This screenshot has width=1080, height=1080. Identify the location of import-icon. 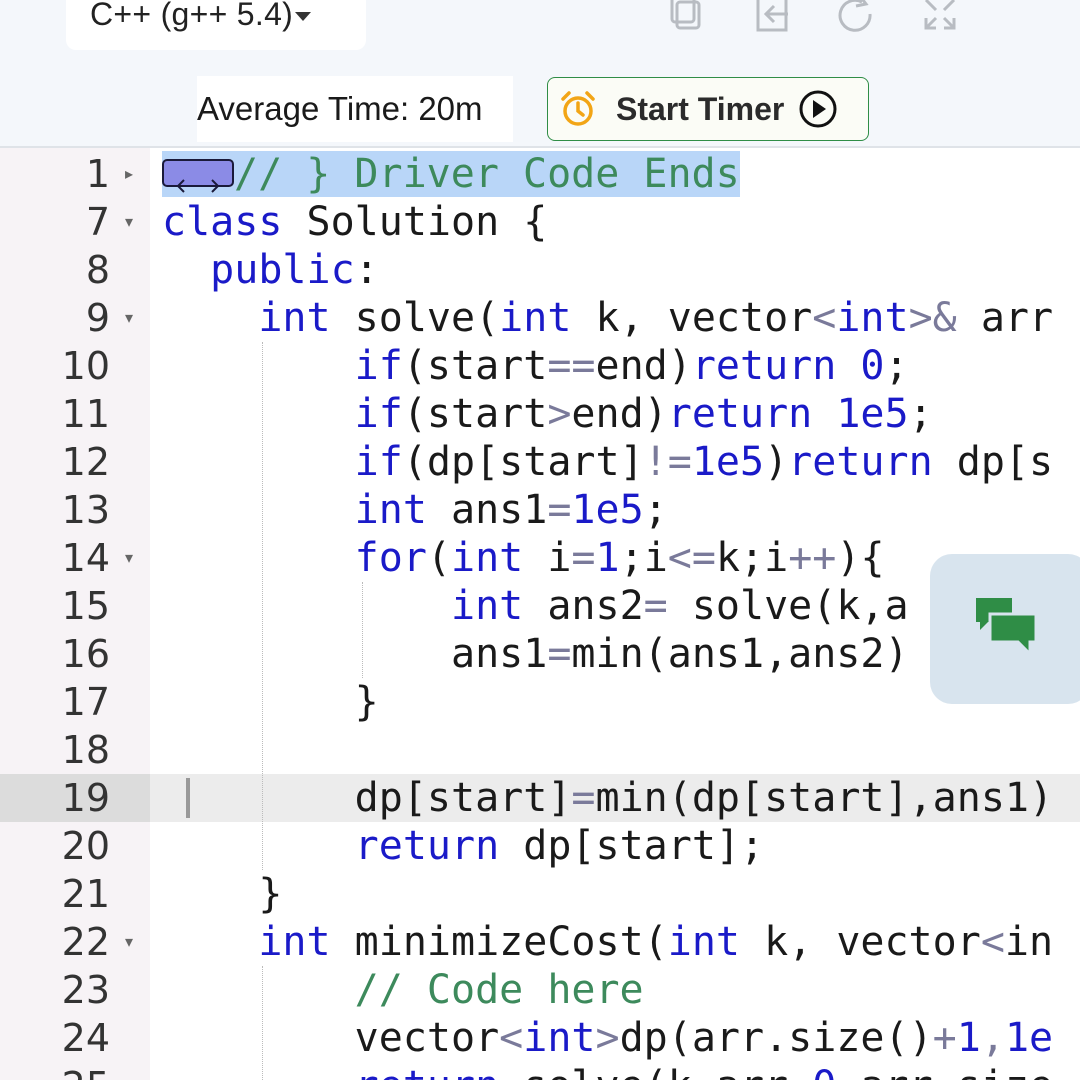
(772, 17).